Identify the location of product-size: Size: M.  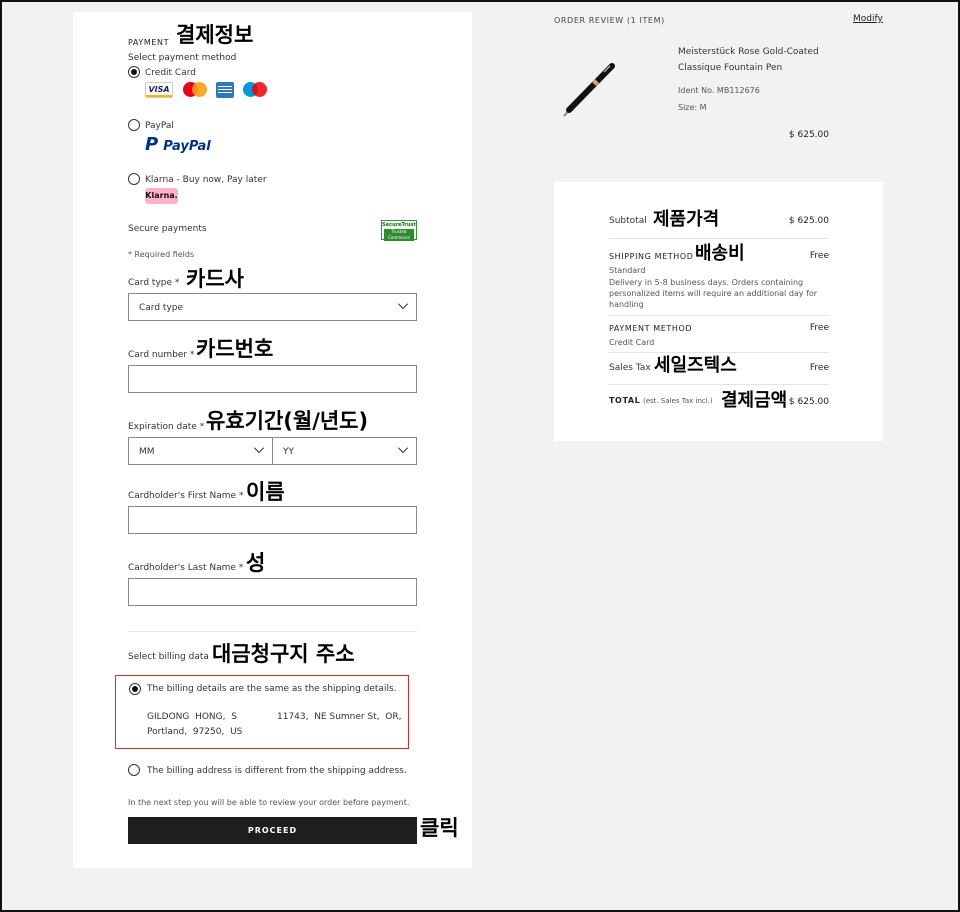
(692, 107).